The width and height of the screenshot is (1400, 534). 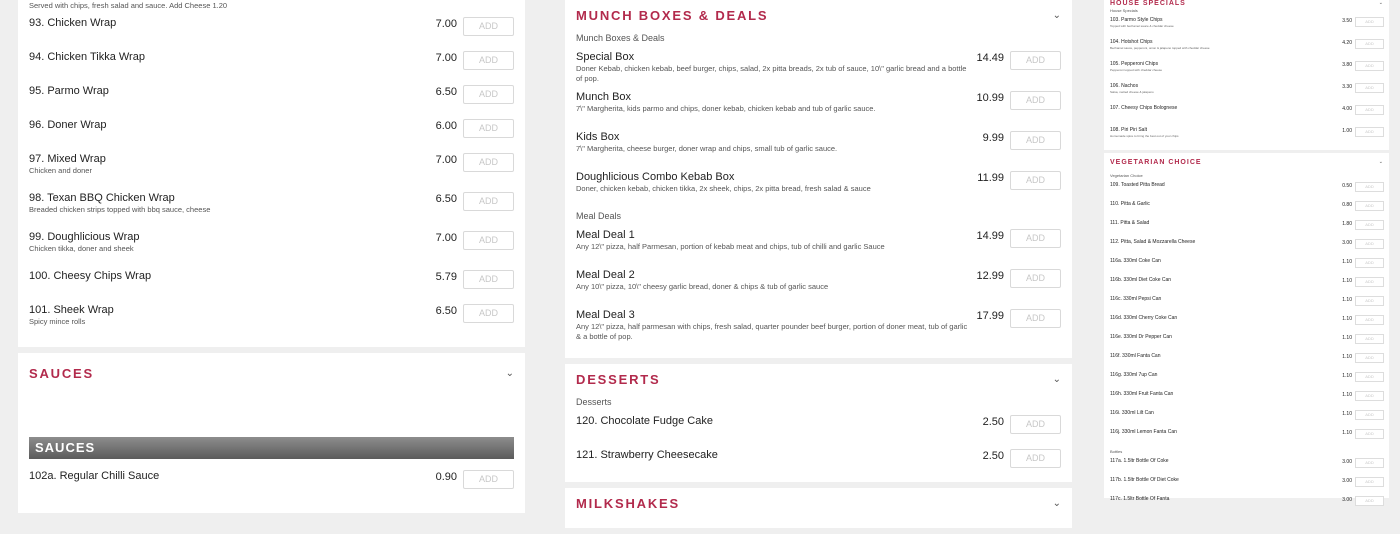 I want to click on menu-item: 101. Sheek Wrap Spicy mince rolls 6.50 ADD, so click(x=271, y=316).